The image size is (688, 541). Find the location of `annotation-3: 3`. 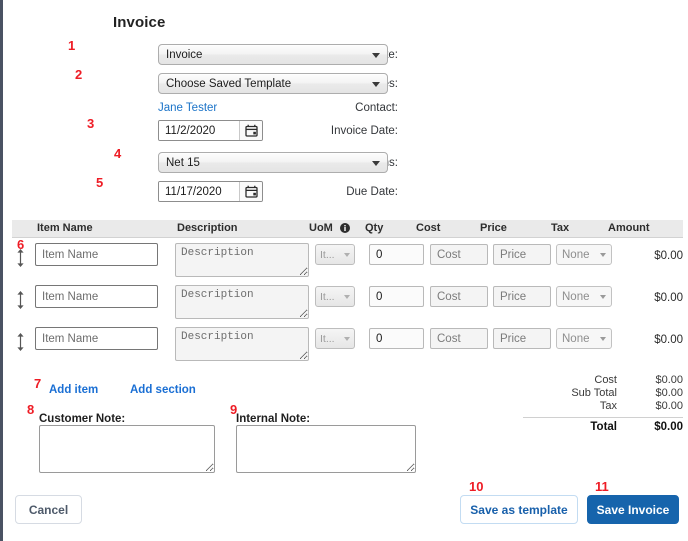

annotation-3: 3 is located at coordinates (91, 123).